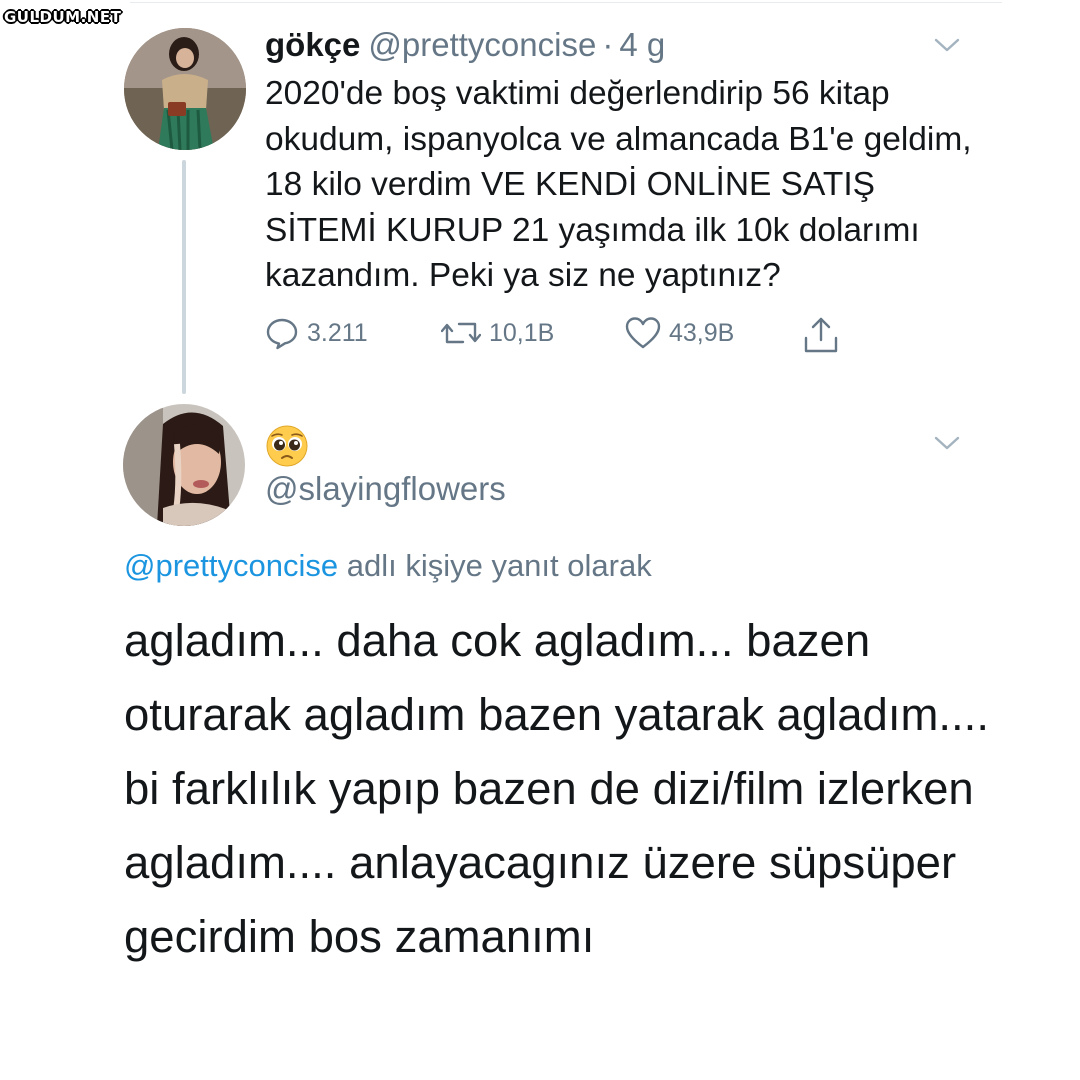  I want to click on reply-bubble-icon, so click(282, 334).